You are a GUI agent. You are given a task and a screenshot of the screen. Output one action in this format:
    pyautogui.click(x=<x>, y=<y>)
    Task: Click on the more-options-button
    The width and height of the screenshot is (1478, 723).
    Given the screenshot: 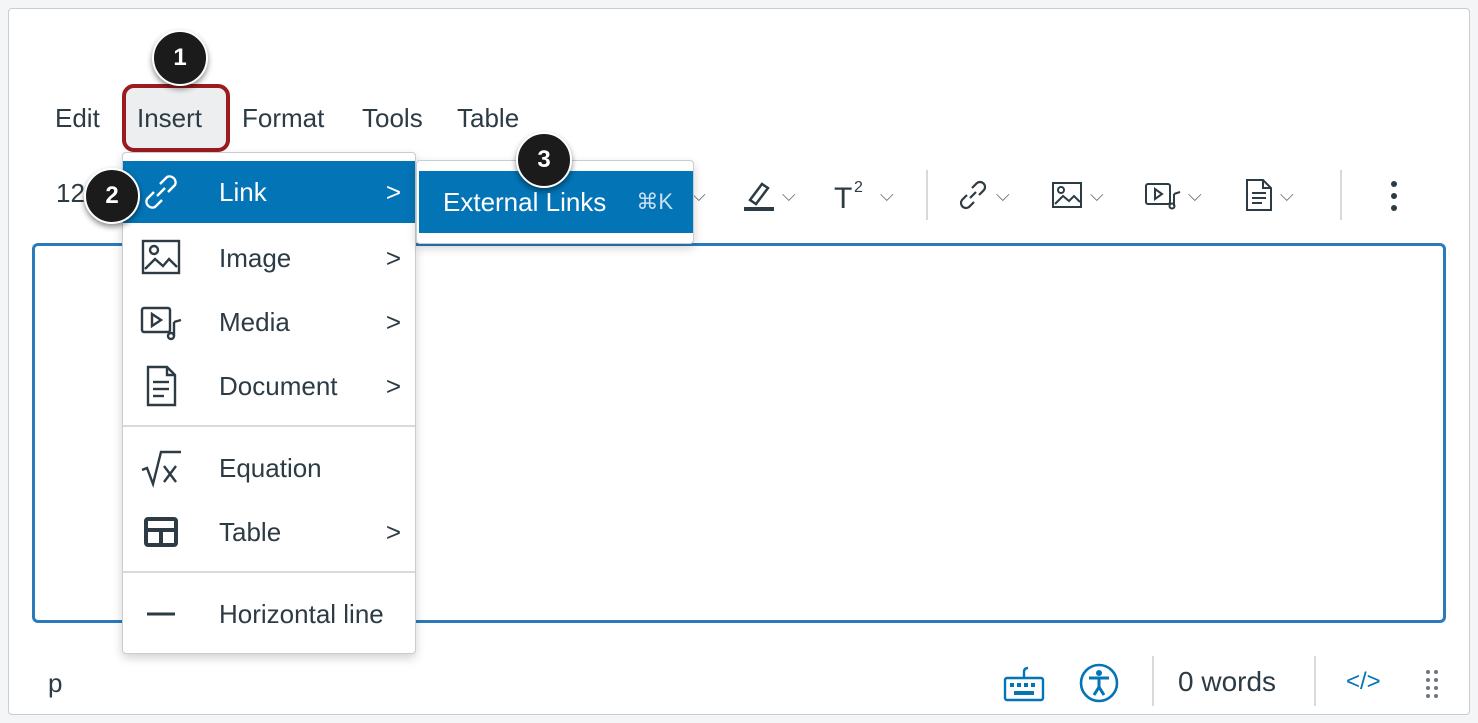 What is the action you would take?
    pyautogui.click(x=1394, y=196)
    